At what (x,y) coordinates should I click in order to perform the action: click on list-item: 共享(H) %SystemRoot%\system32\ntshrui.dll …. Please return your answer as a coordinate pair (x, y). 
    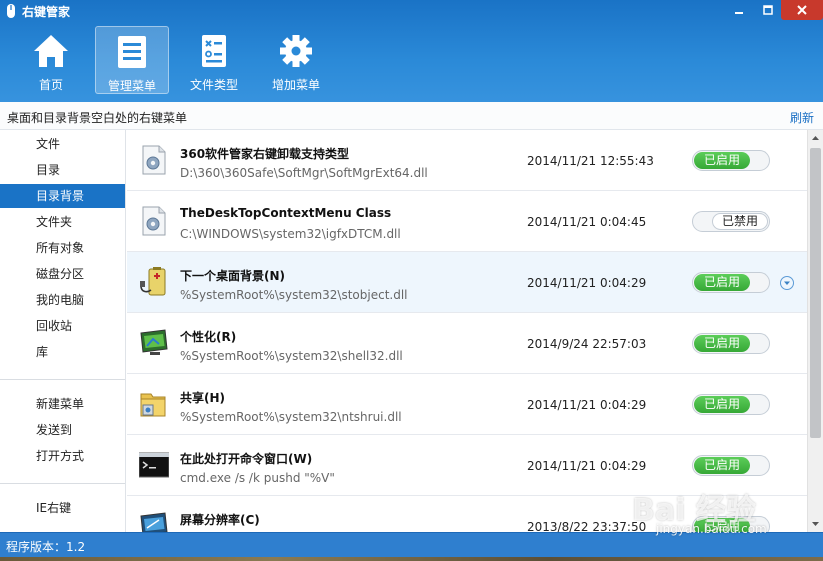
    Looking at the image, I should click on (467, 404).